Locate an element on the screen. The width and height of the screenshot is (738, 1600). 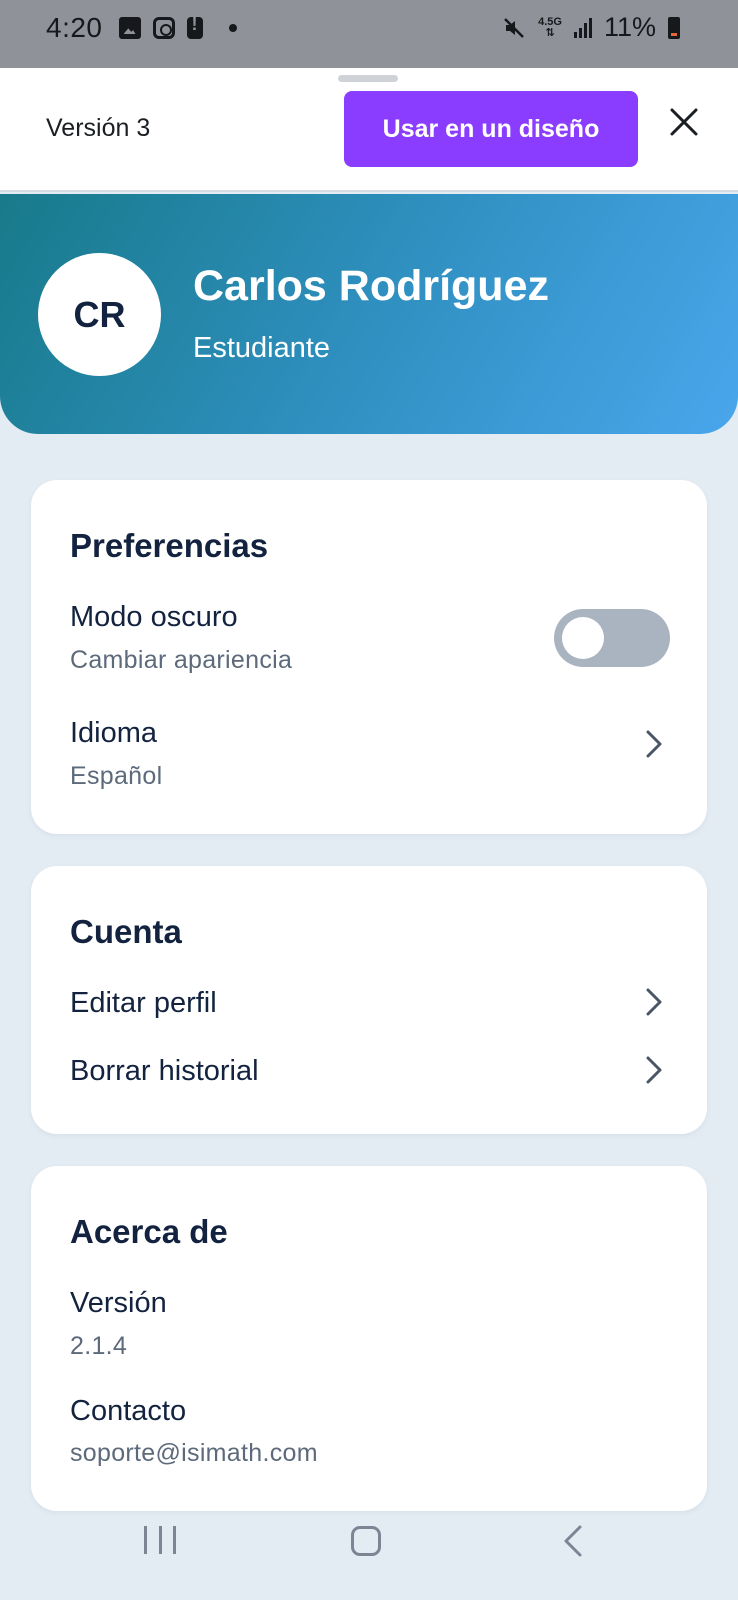
toggle-knob is located at coordinates (583, 638).